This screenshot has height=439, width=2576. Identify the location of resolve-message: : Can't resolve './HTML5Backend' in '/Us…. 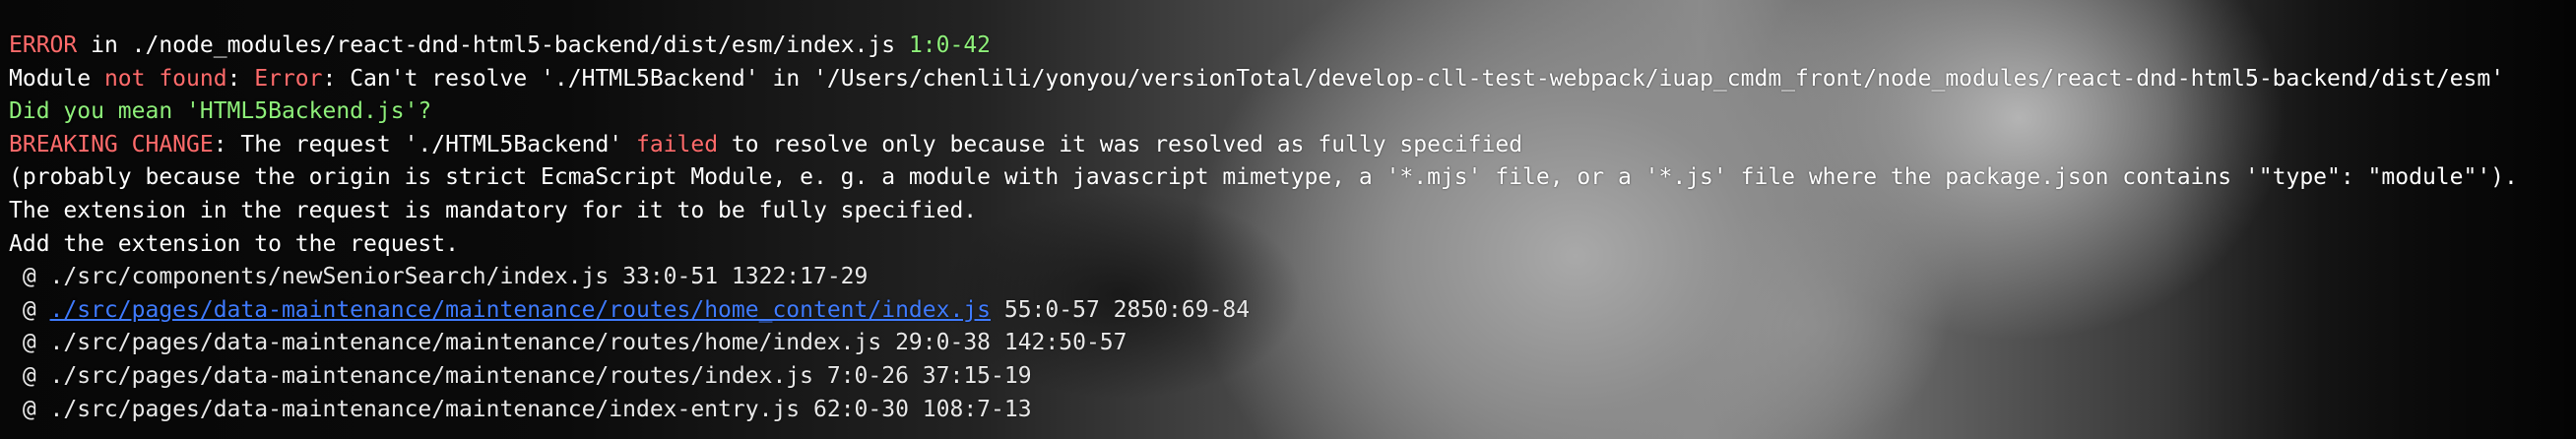
(1413, 78).